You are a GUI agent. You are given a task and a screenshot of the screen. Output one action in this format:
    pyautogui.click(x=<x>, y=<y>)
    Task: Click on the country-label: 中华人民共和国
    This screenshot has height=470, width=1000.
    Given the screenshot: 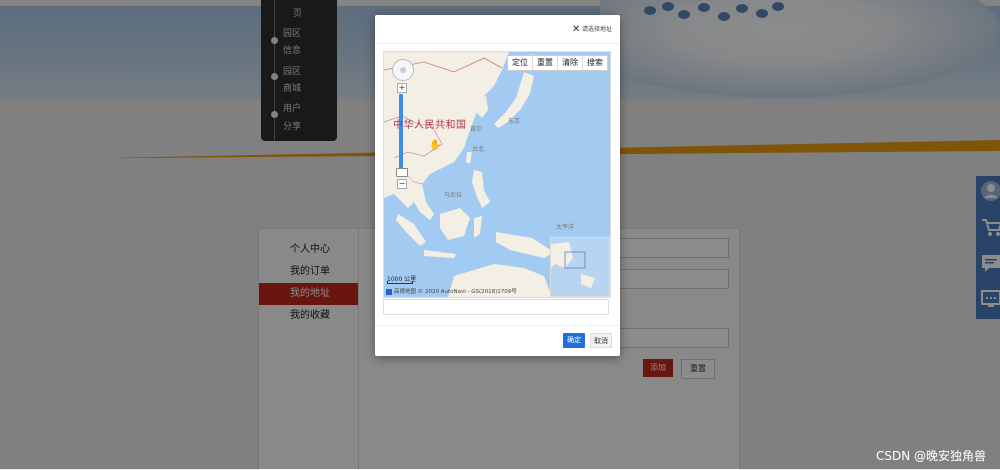 What is the action you would take?
    pyautogui.click(x=430, y=125)
    